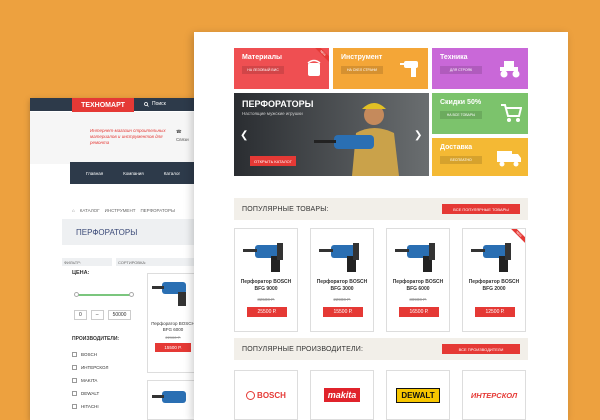  I want to click on brand-interskol: ИНТЕРСКОЛ, so click(494, 395).